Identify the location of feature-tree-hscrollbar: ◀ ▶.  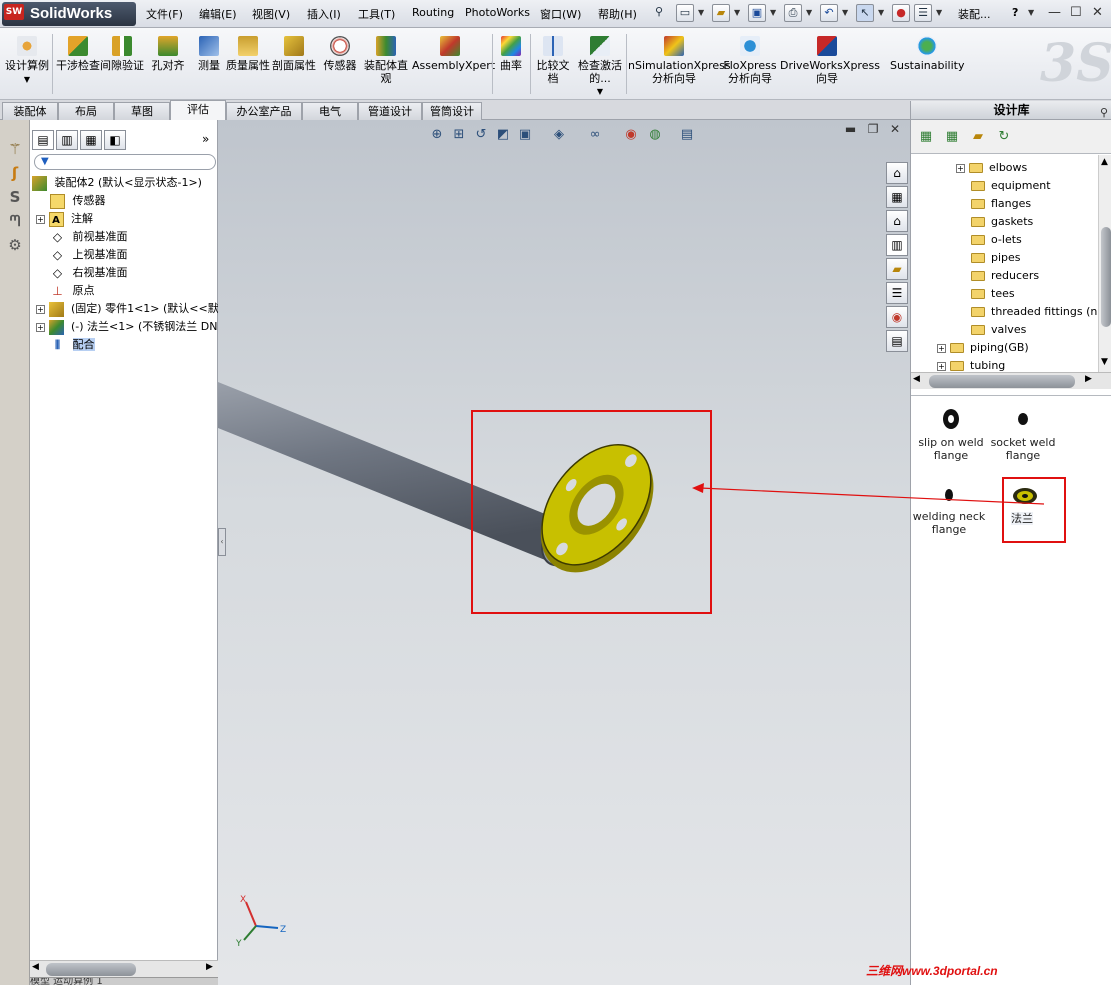
(124, 968).